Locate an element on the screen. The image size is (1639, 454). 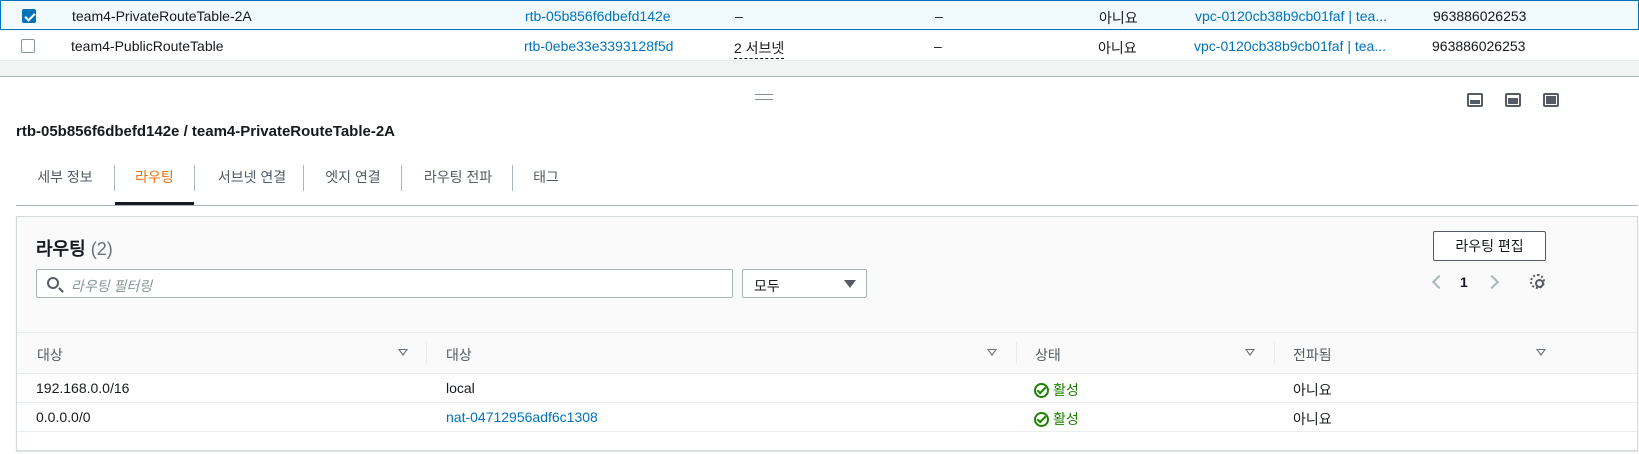
chevron-right-icon is located at coordinates (1492, 282).